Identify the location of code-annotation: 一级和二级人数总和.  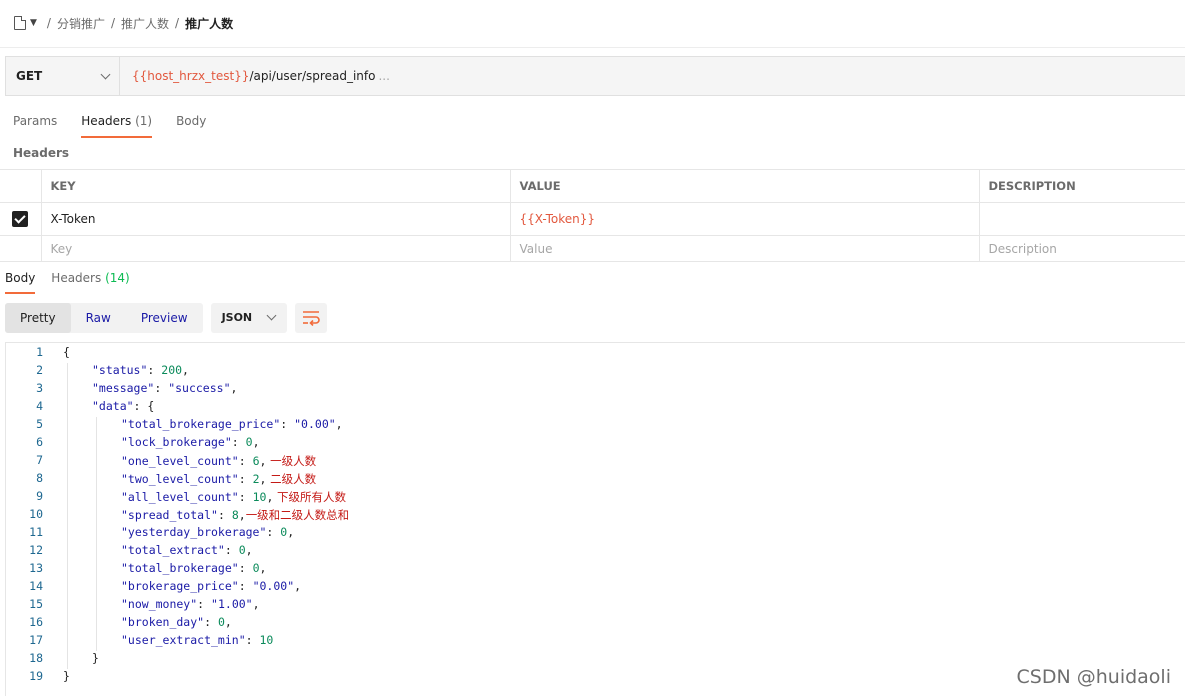
(297, 515).